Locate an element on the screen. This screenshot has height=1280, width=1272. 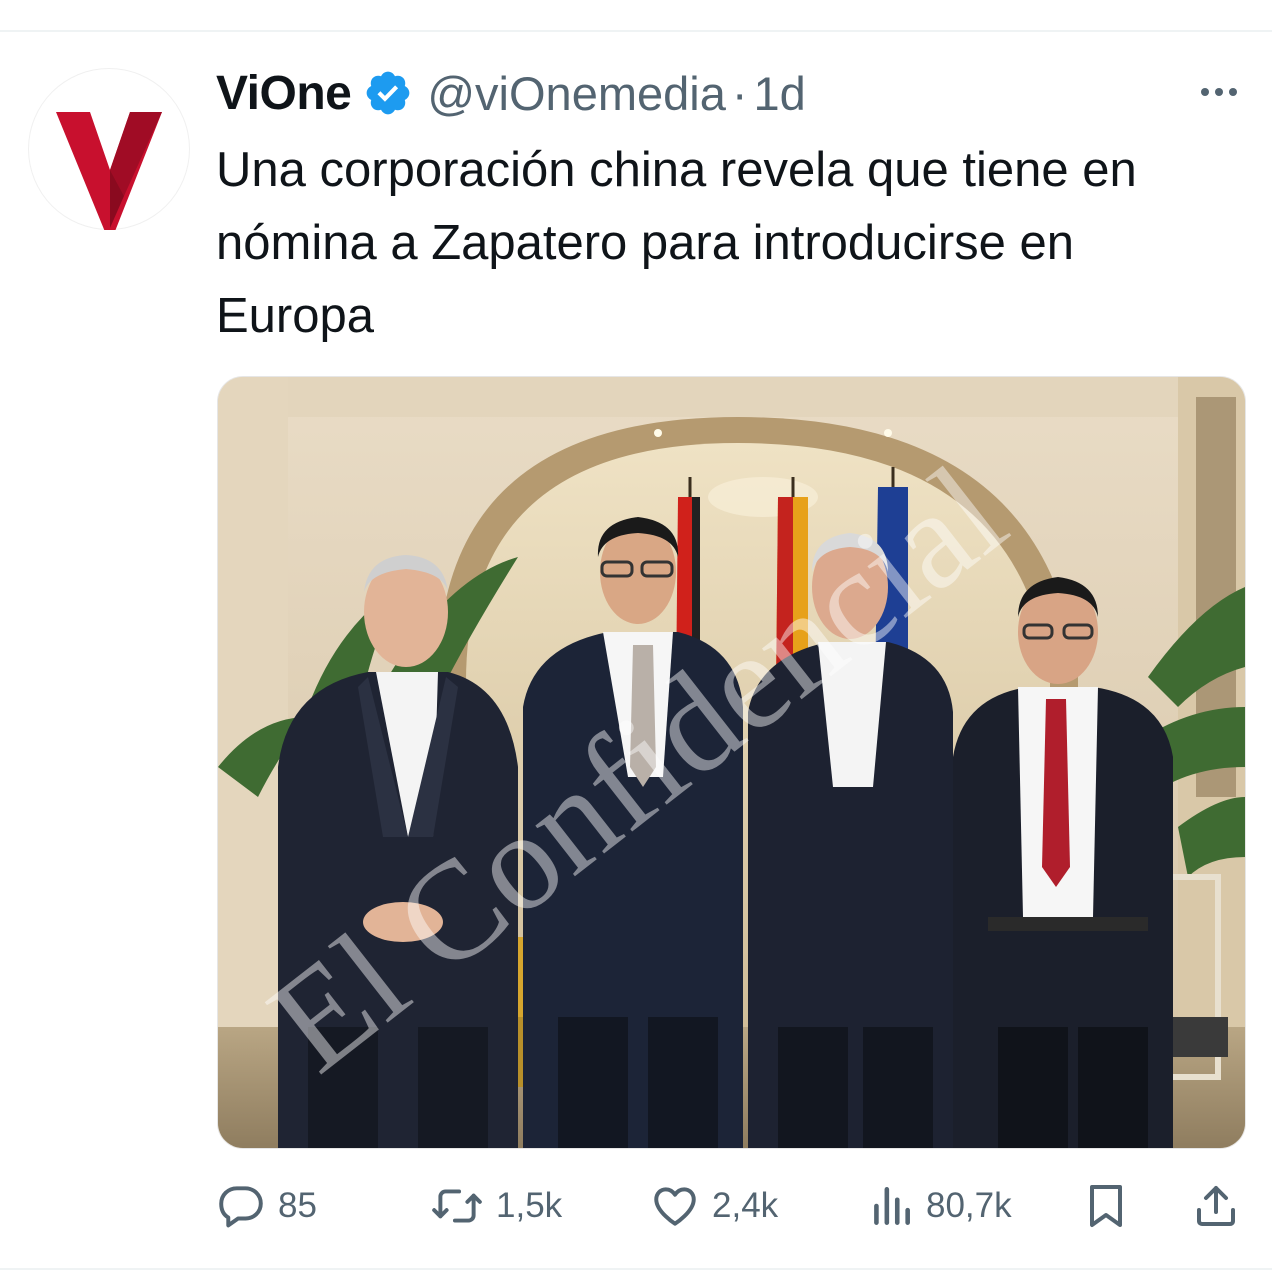
tweet-header: ViOne @viOnemedia · 1d is located at coordinates (511, 93).